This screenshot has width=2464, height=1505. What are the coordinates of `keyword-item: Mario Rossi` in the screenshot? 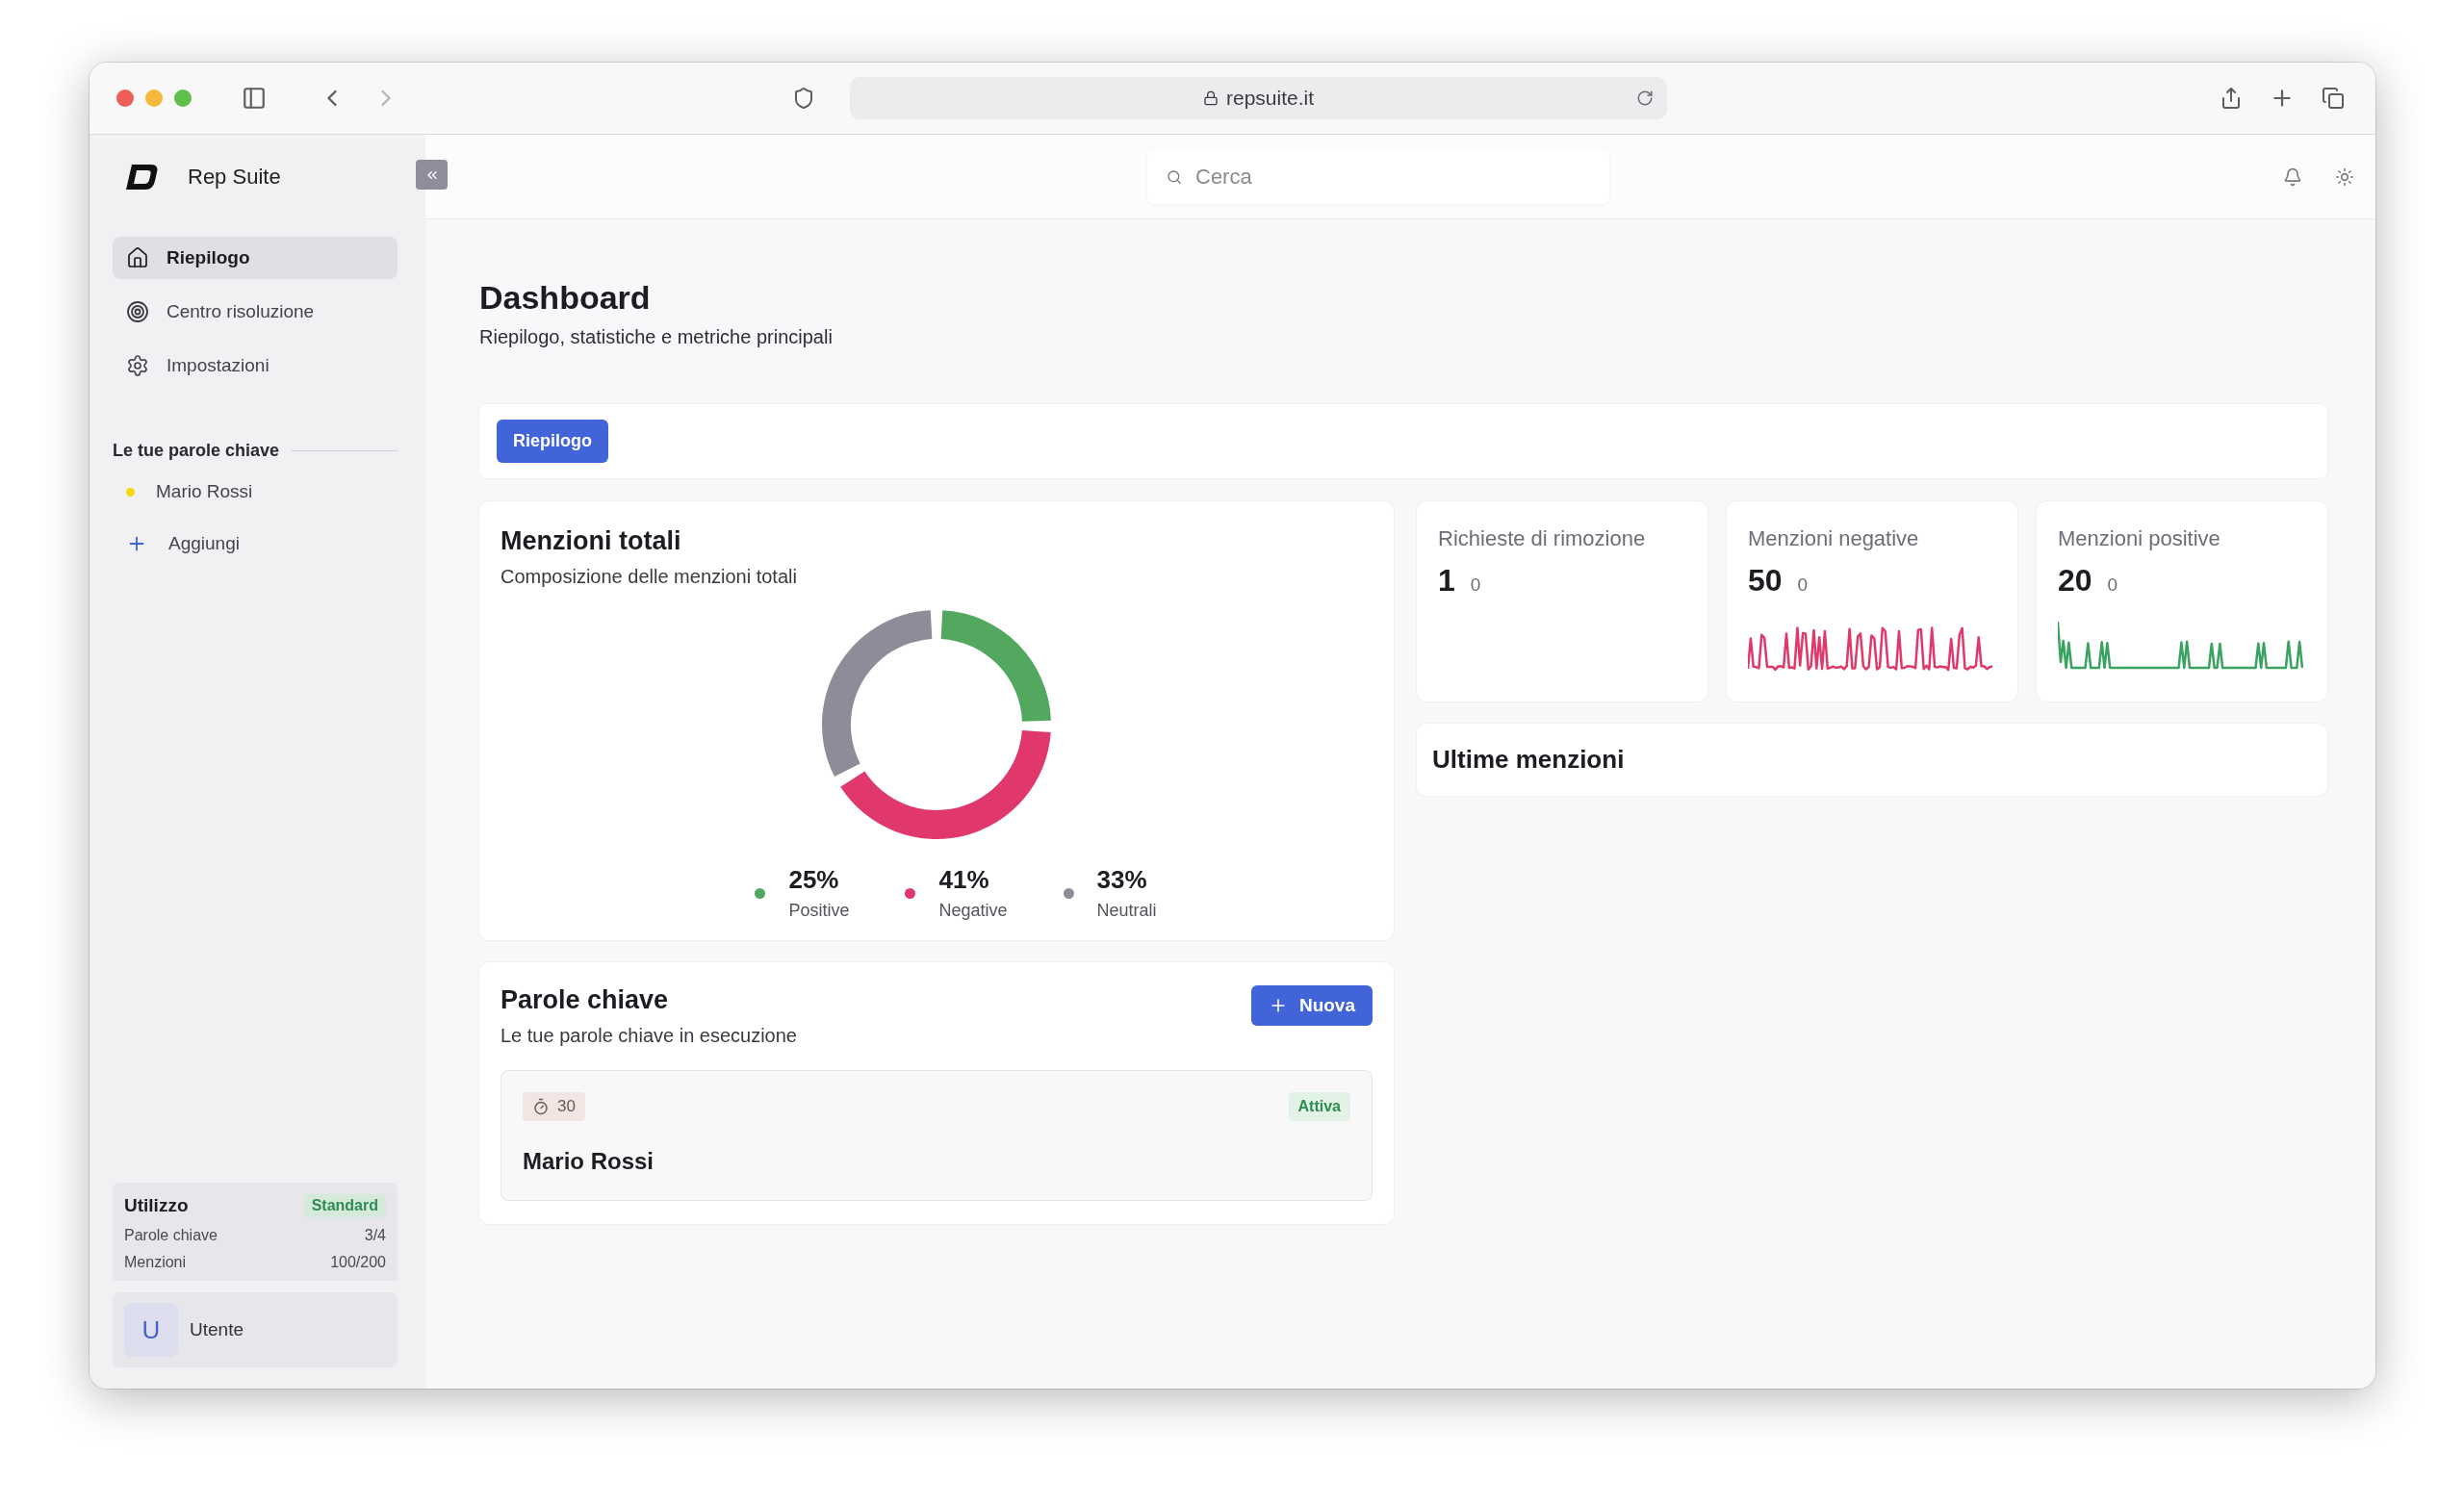 It's located at (255, 492).